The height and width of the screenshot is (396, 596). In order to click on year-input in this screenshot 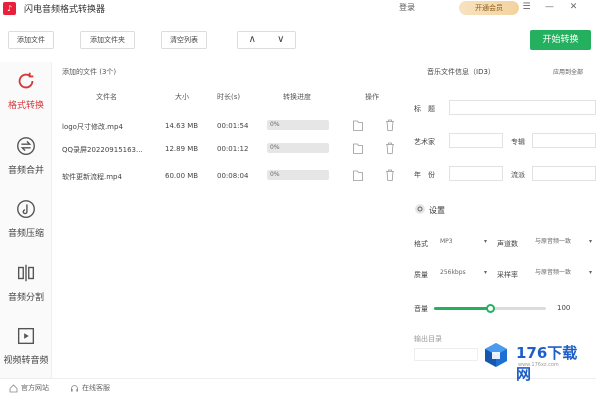, I will do `click(476, 173)`.